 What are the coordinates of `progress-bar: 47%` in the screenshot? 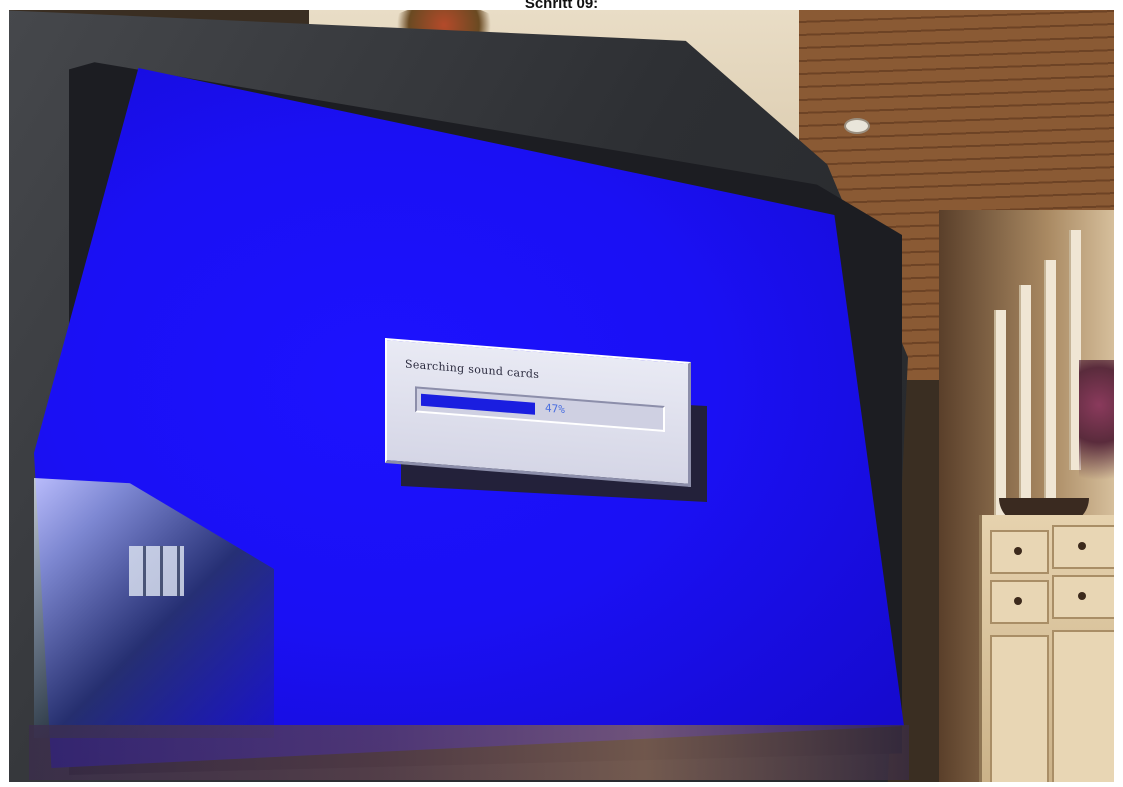 It's located at (540, 409).